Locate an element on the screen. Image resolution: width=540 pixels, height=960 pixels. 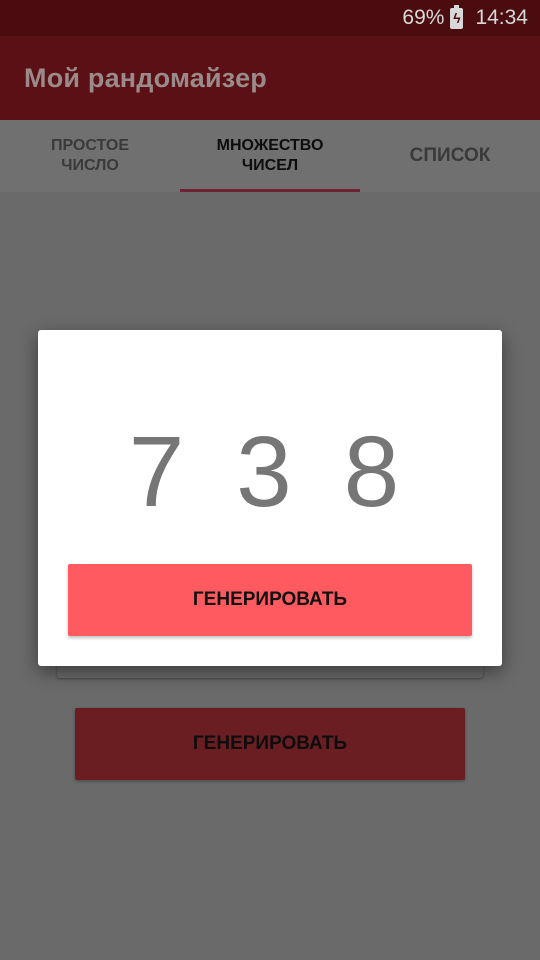
result-number: 7 3 8 is located at coordinates (270, 472).